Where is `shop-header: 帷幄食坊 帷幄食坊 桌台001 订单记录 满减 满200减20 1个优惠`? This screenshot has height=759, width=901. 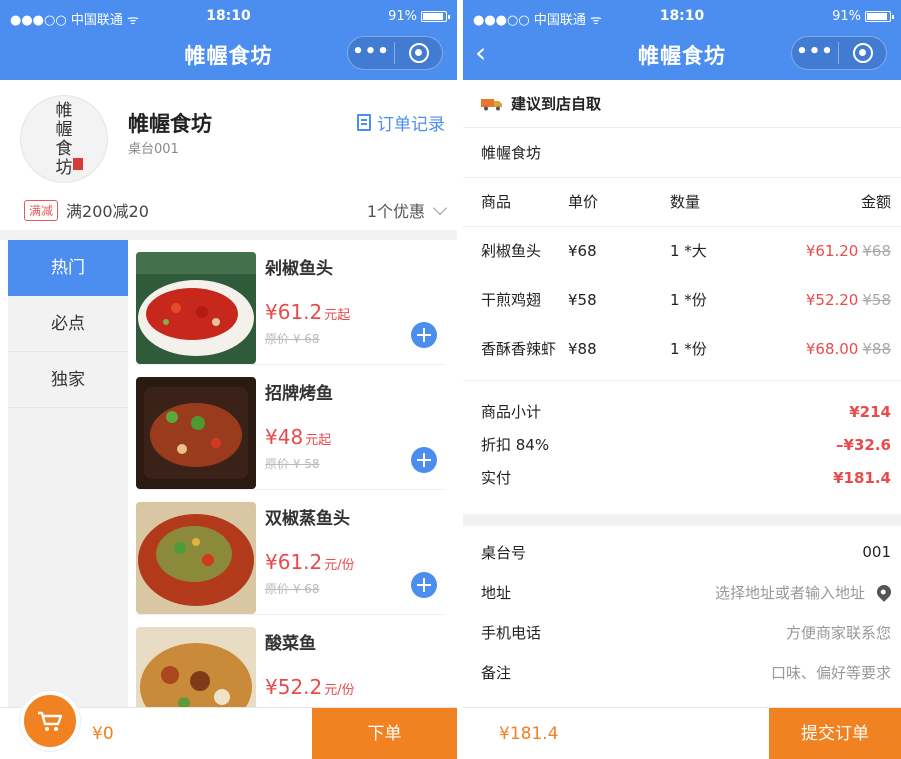 shop-header: 帷幄食坊 帷幄食坊 桌台001 订单记录 满减 满200减20 1个优惠 is located at coordinates (228, 155).